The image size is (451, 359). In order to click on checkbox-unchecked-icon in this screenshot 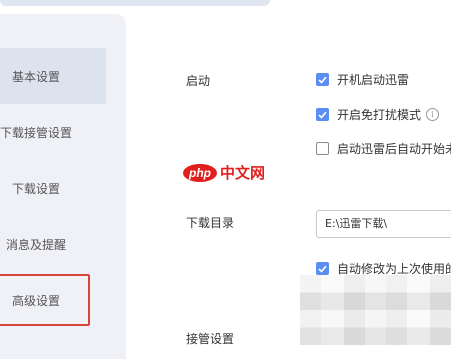, I will do `click(322, 148)`.